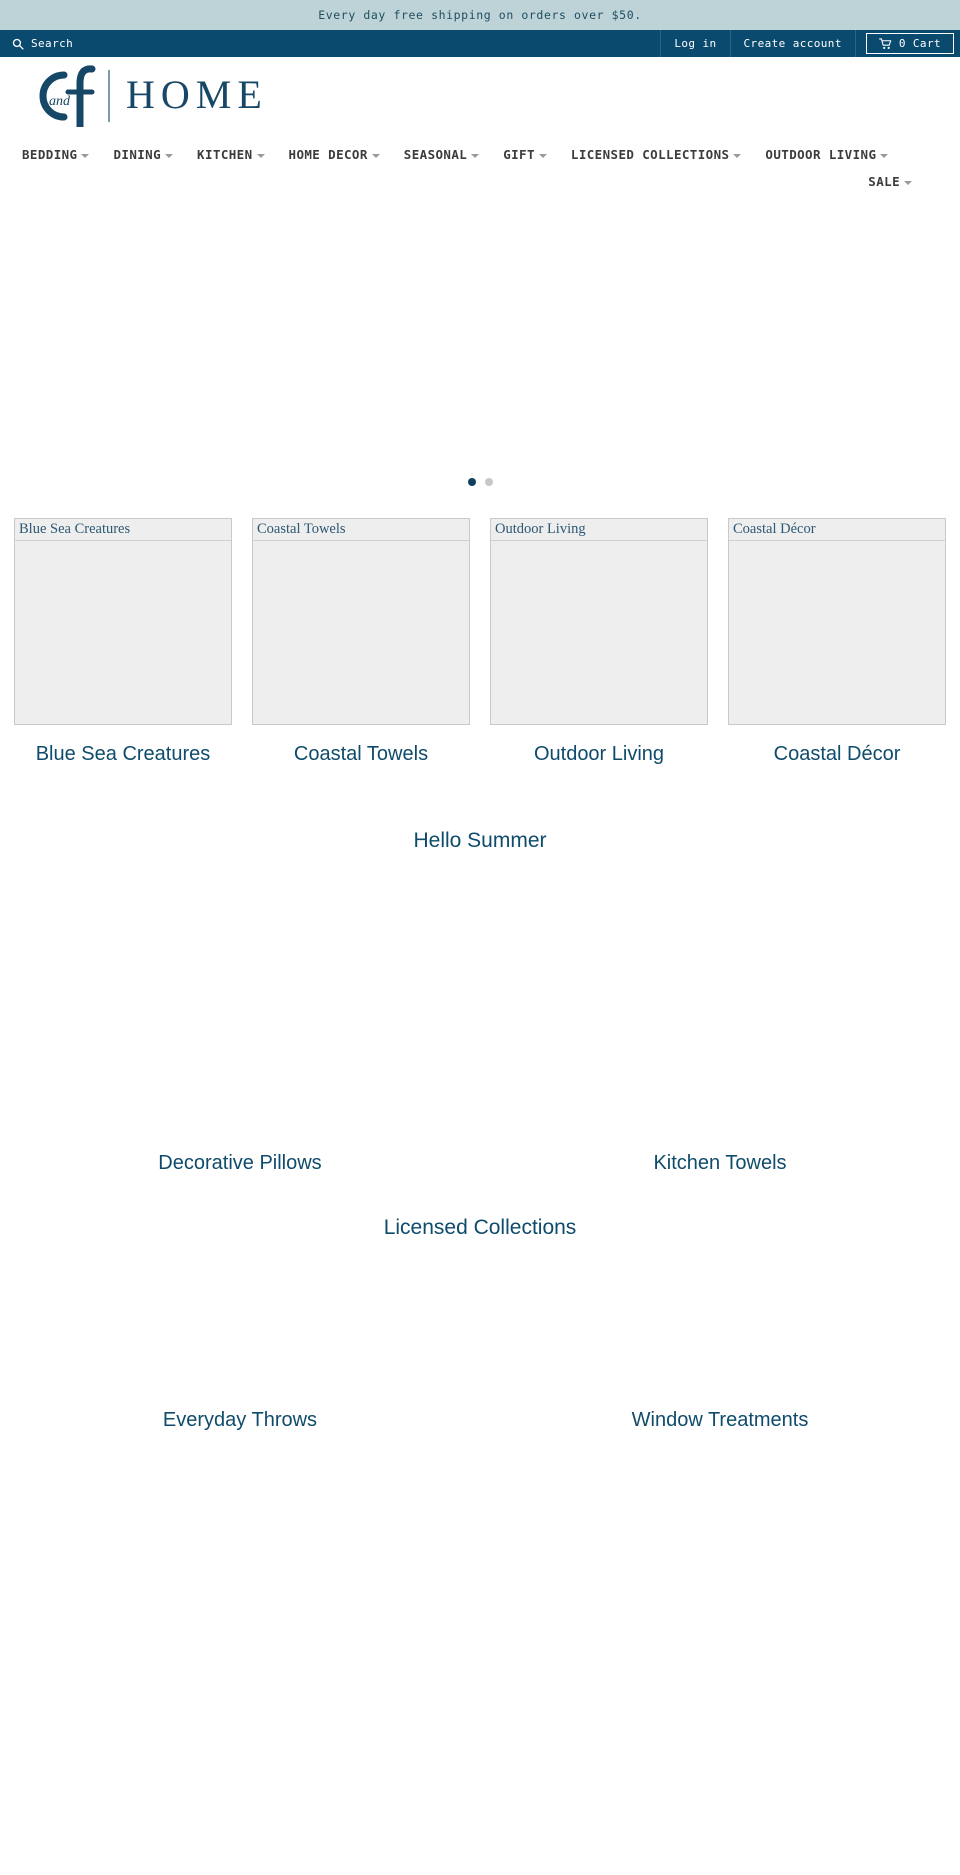  I want to click on nav-row-secondary: SALE, so click(480, 181).